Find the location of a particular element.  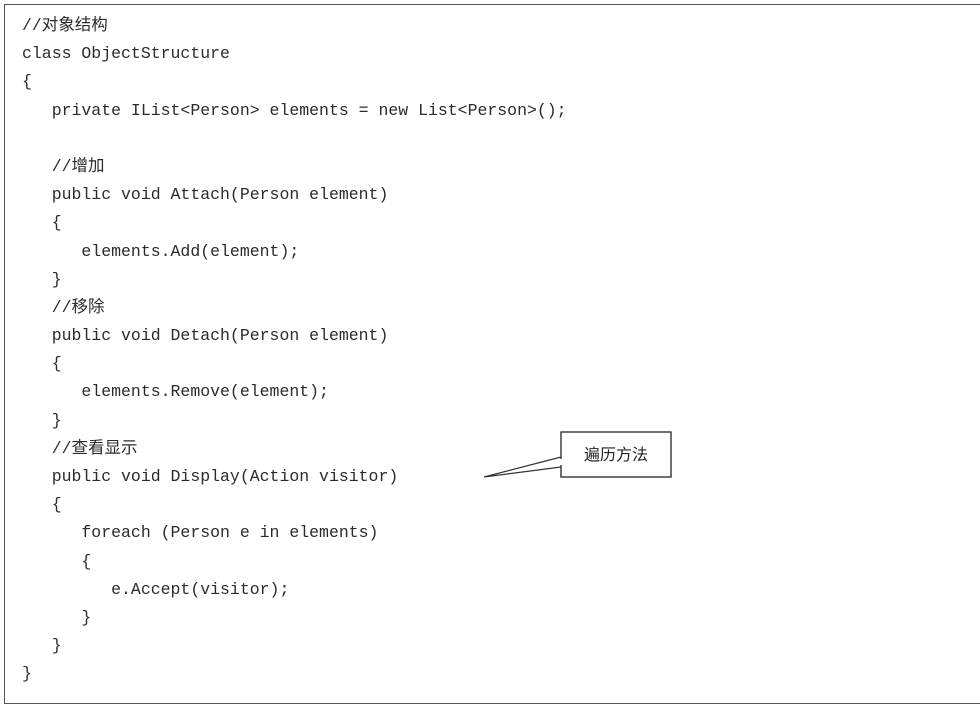

code-line-comment-object-structure: //对象结构 is located at coordinates (65, 25).